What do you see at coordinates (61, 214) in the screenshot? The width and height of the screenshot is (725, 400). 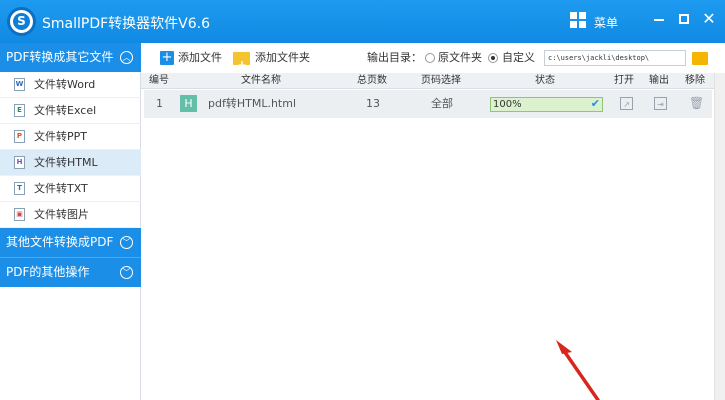 I see `sidebar-item-label: 文件转图片` at bounding box center [61, 214].